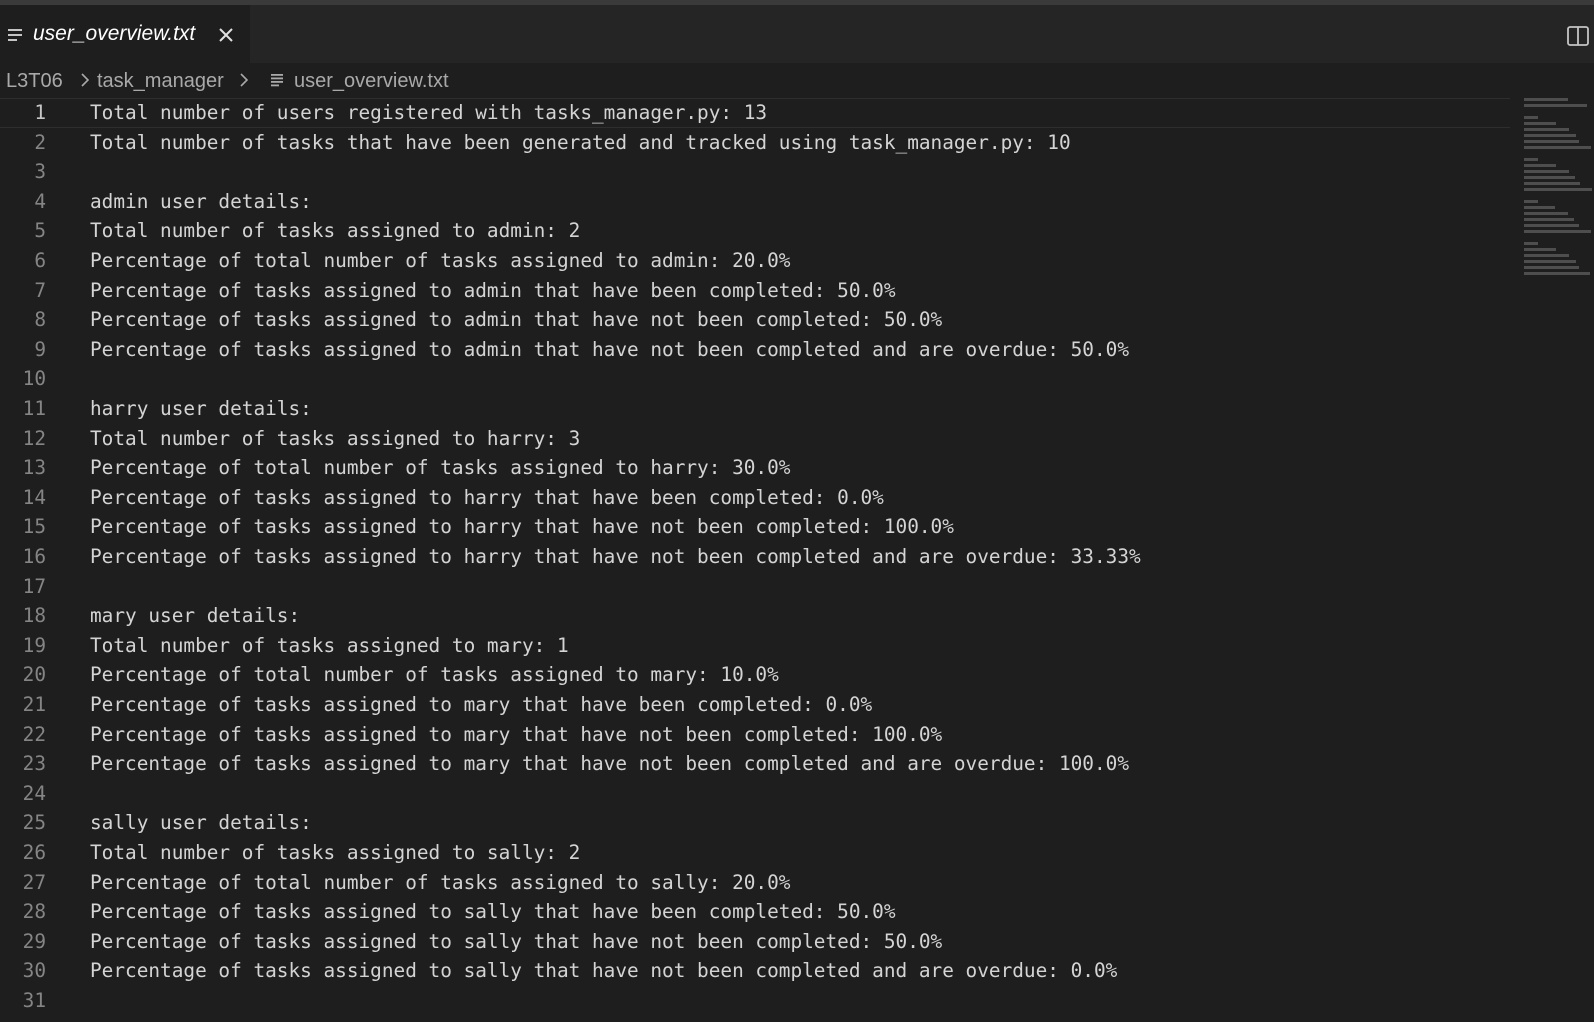 The height and width of the screenshot is (1022, 1594). I want to click on editor-line: 3, so click(755, 172).